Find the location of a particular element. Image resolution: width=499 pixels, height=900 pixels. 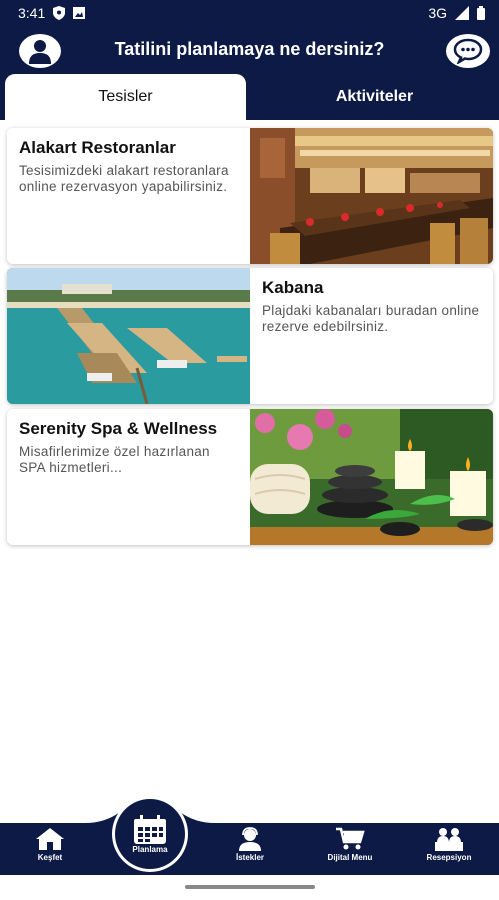

person-headset-icon is located at coordinates (250, 839).